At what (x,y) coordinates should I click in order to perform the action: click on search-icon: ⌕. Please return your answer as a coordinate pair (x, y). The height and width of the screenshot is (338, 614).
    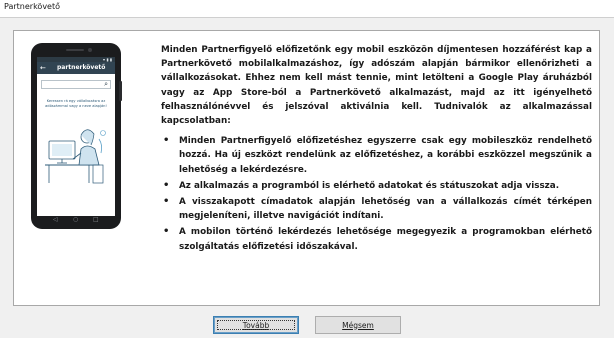
    Looking at the image, I should click on (106, 84).